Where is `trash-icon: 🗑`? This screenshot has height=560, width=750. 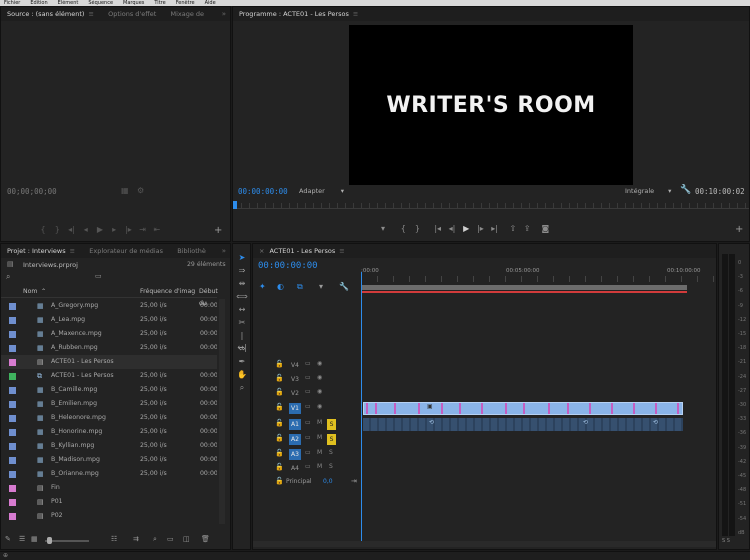
trash-icon: 🗑 is located at coordinates (205, 539).